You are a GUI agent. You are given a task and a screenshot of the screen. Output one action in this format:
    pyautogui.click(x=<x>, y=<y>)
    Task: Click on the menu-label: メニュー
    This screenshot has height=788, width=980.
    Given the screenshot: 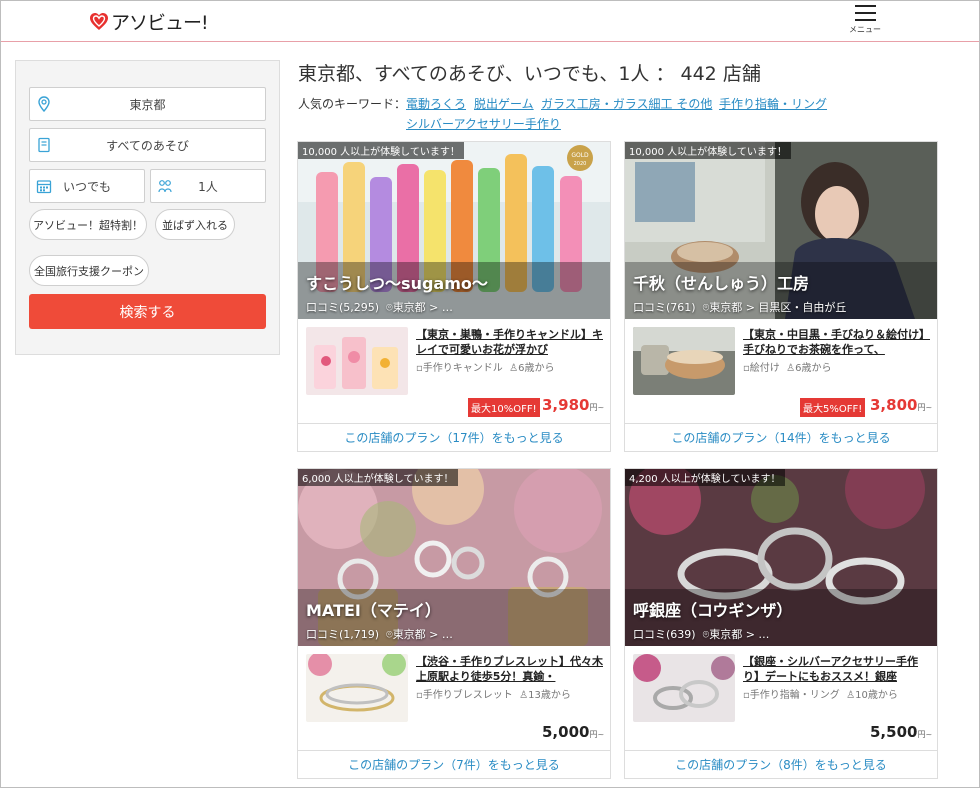 What is the action you would take?
    pyautogui.click(x=865, y=29)
    